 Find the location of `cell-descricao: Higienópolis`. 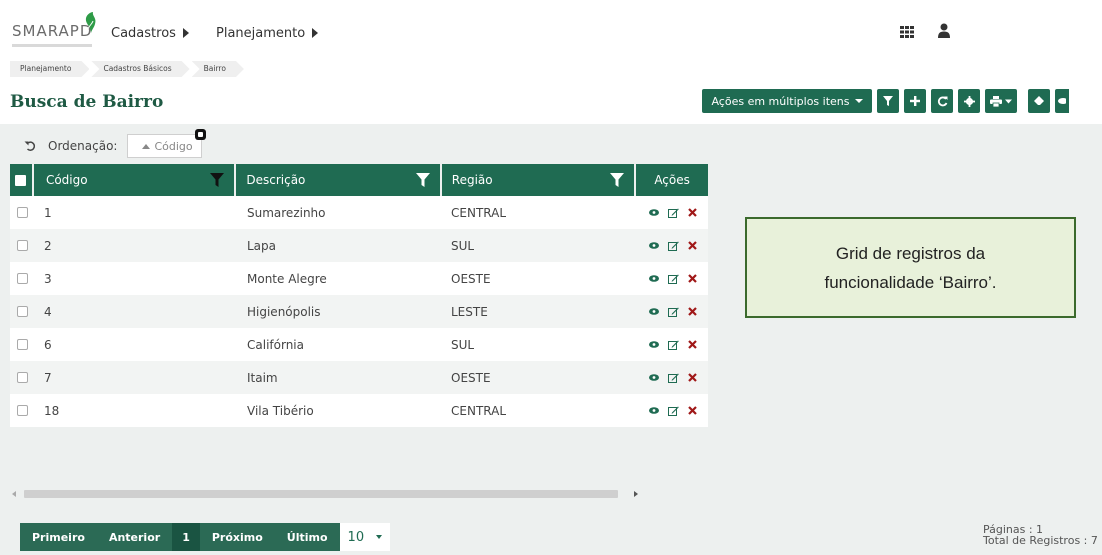

cell-descricao: Higienópolis is located at coordinates (284, 311).